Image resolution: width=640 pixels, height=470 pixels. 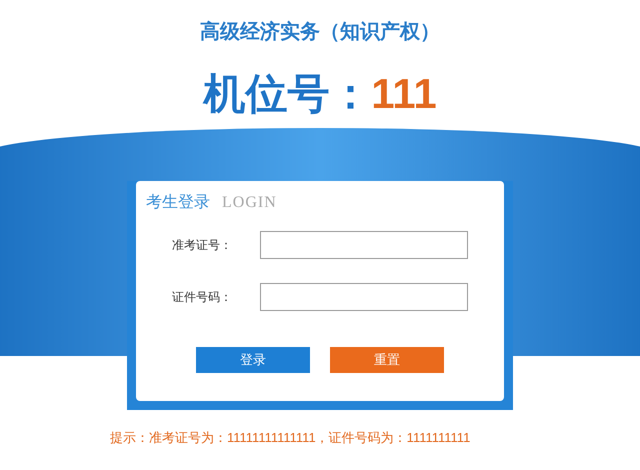 What do you see at coordinates (202, 245) in the screenshot?
I see `field-label: 准考证号：` at bounding box center [202, 245].